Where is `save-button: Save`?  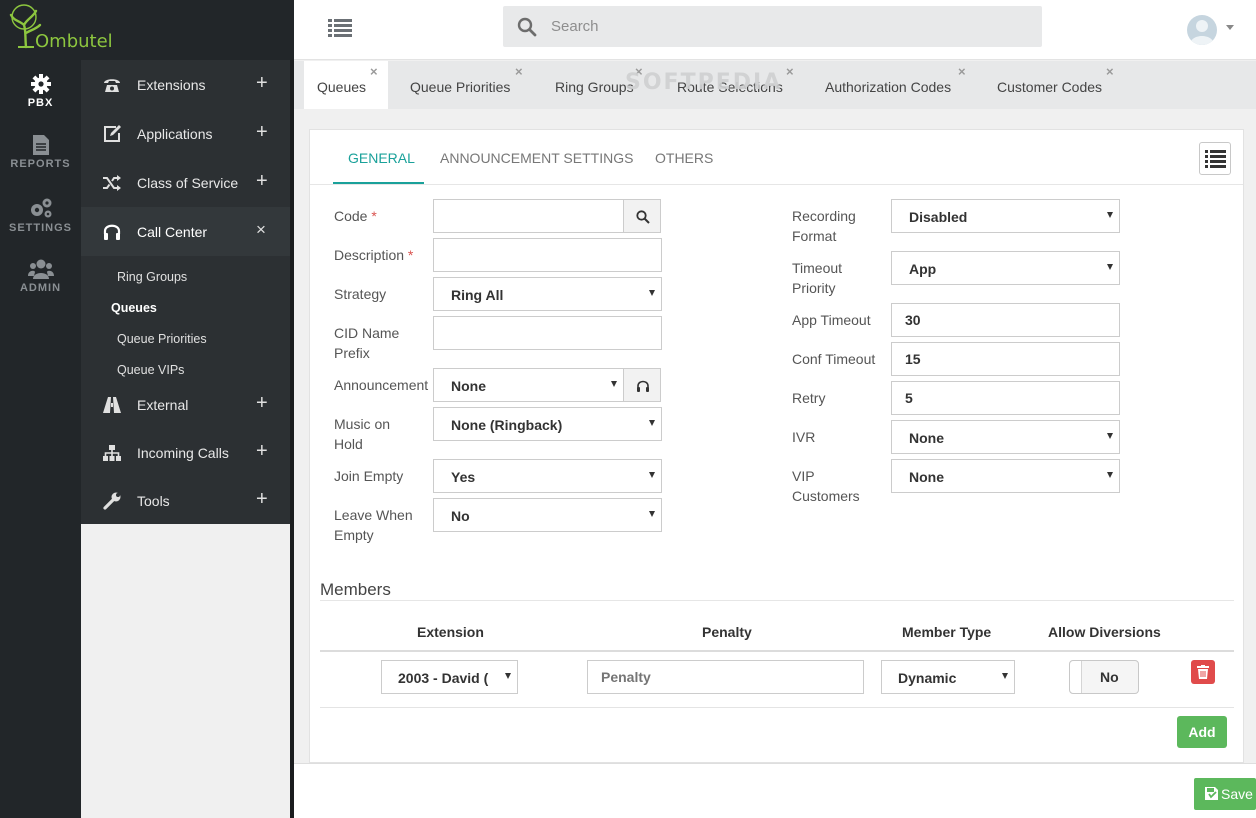
save-button: Save is located at coordinates (1225, 794).